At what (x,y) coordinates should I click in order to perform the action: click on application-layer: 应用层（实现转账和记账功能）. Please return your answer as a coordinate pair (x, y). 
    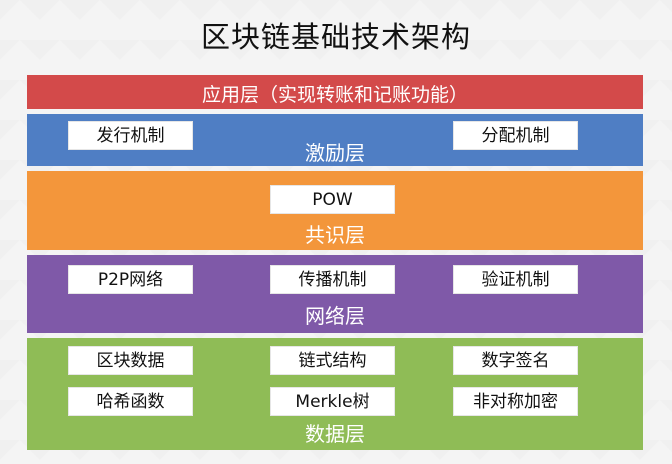
    Looking at the image, I should click on (335, 92).